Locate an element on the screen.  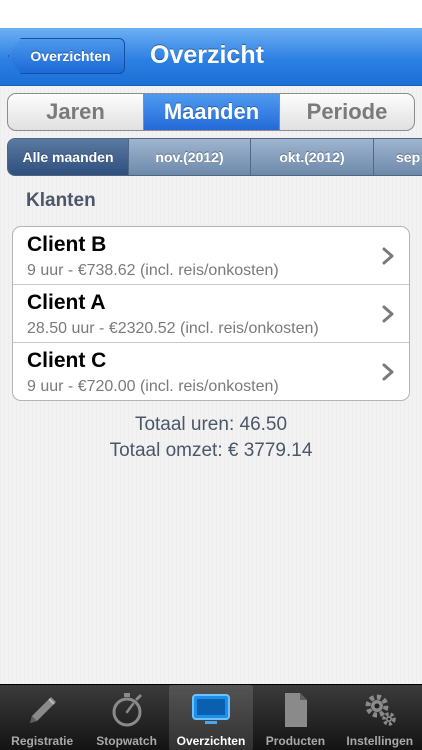
tab-label: Registratie is located at coordinates (42, 741).